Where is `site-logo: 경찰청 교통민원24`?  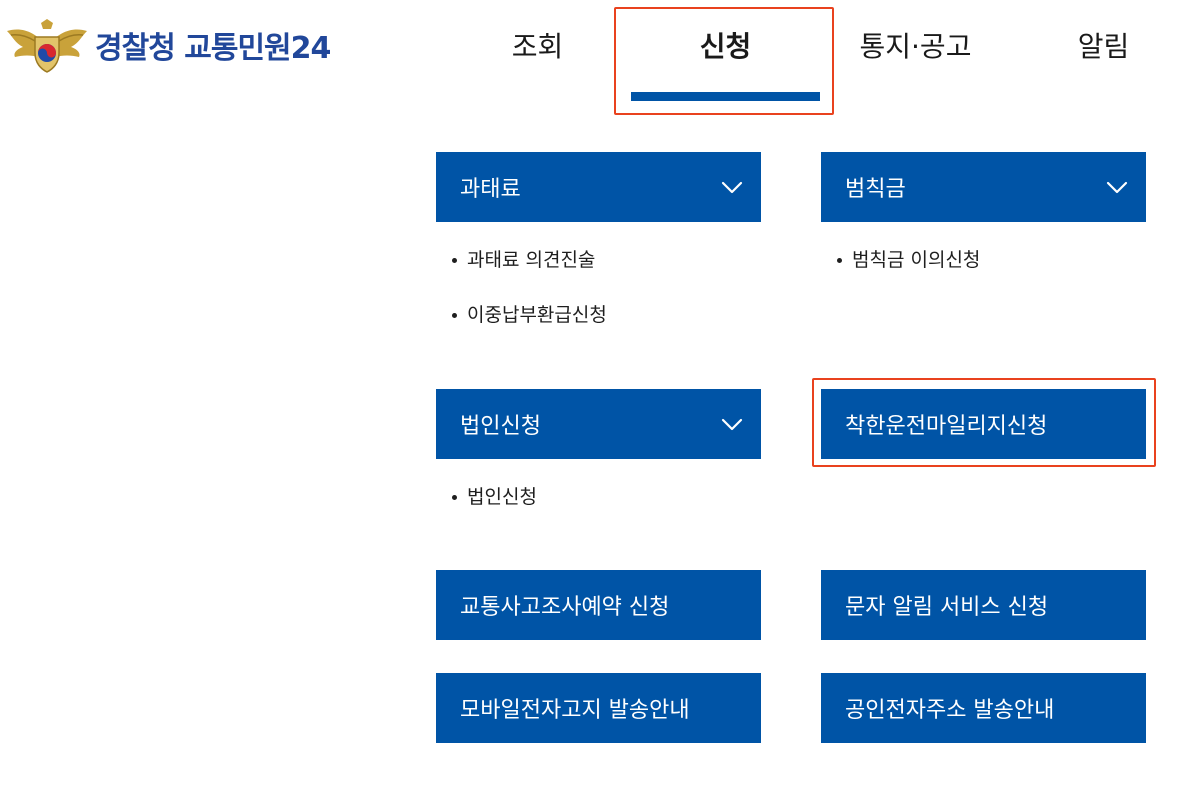
site-logo: 경찰청 교통민원24 is located at coordinates (168, 45).